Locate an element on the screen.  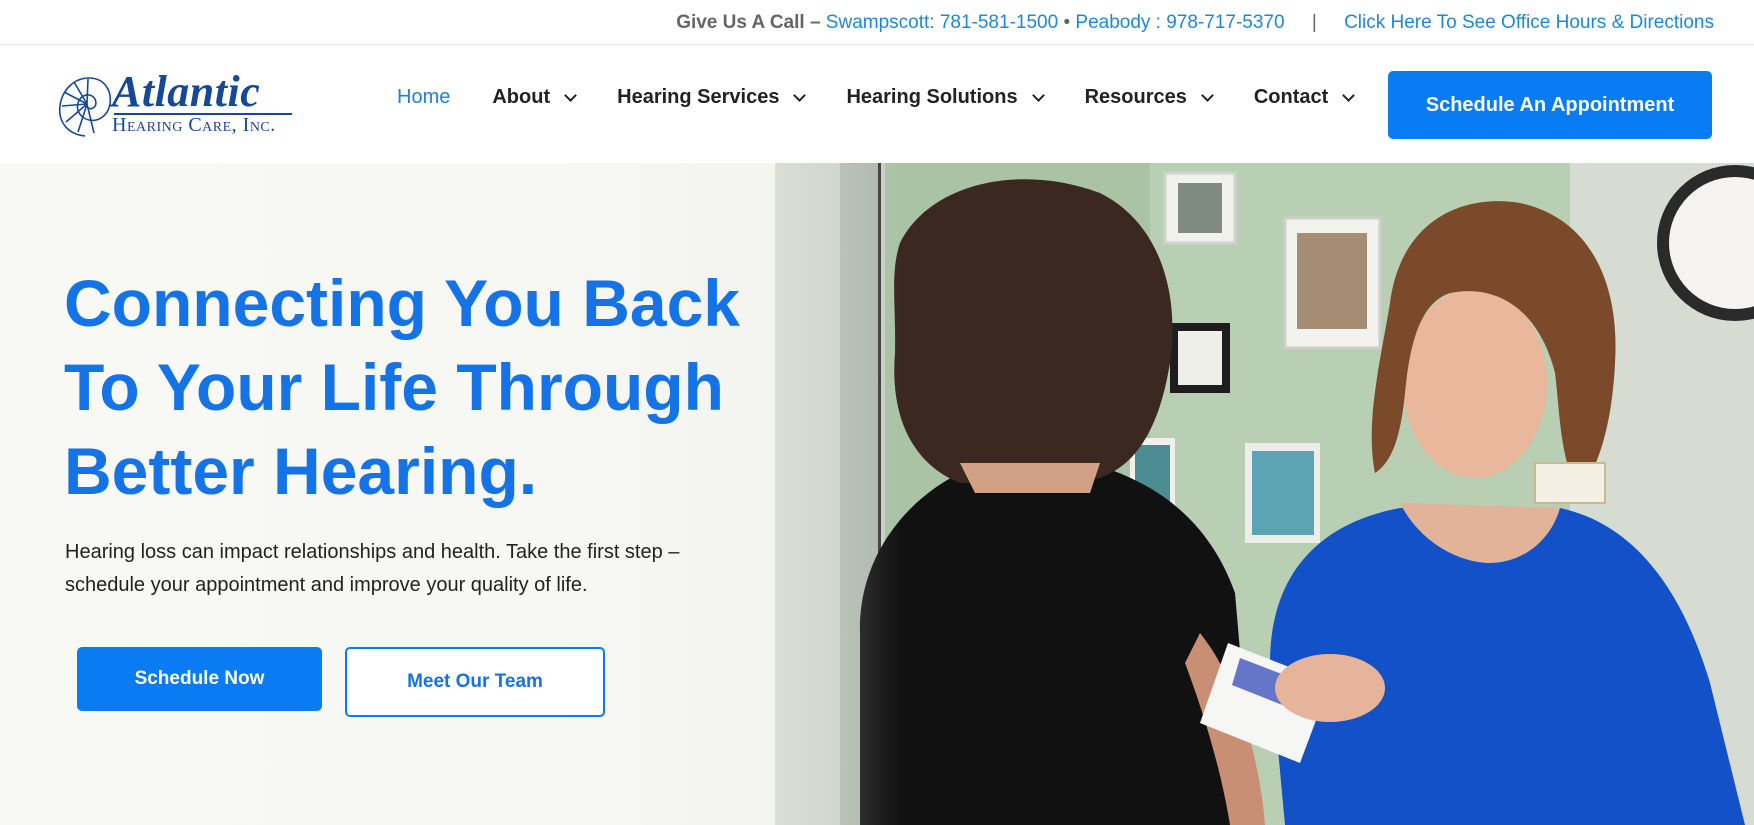
nautilus-shell-icon is located at coordinates (85, 107).